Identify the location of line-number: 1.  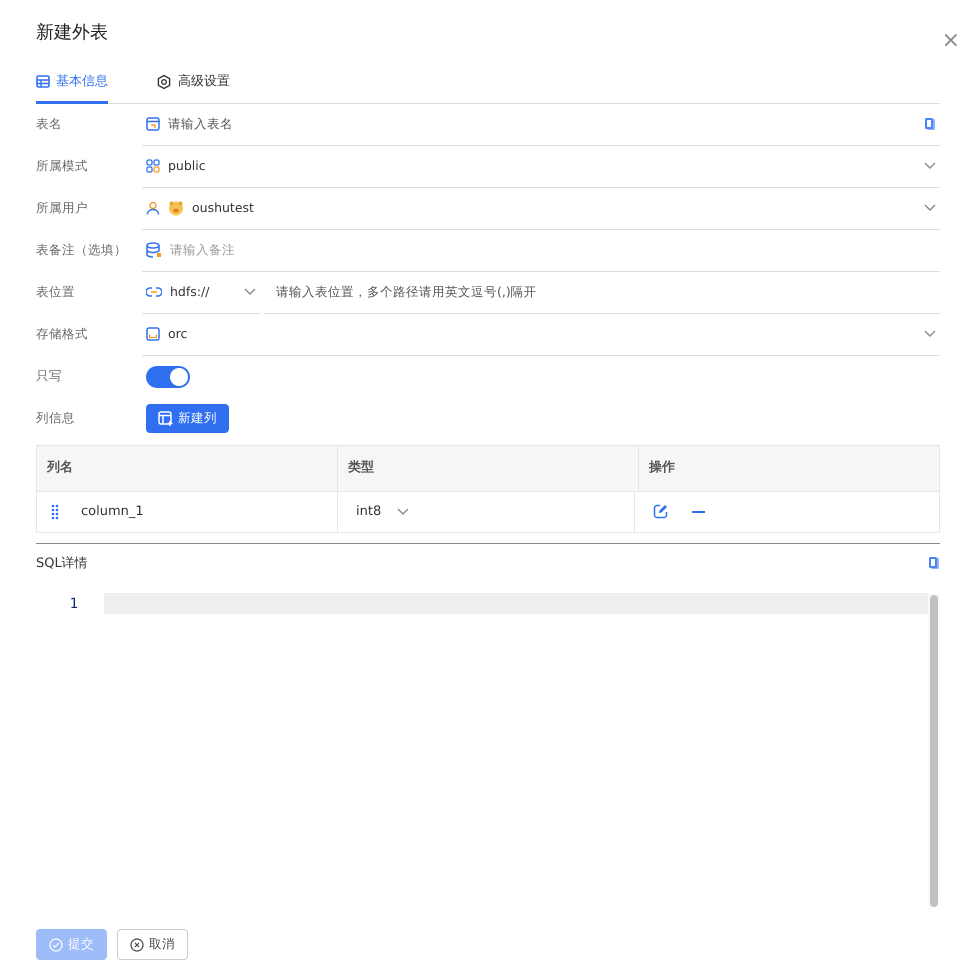
(73, 604).